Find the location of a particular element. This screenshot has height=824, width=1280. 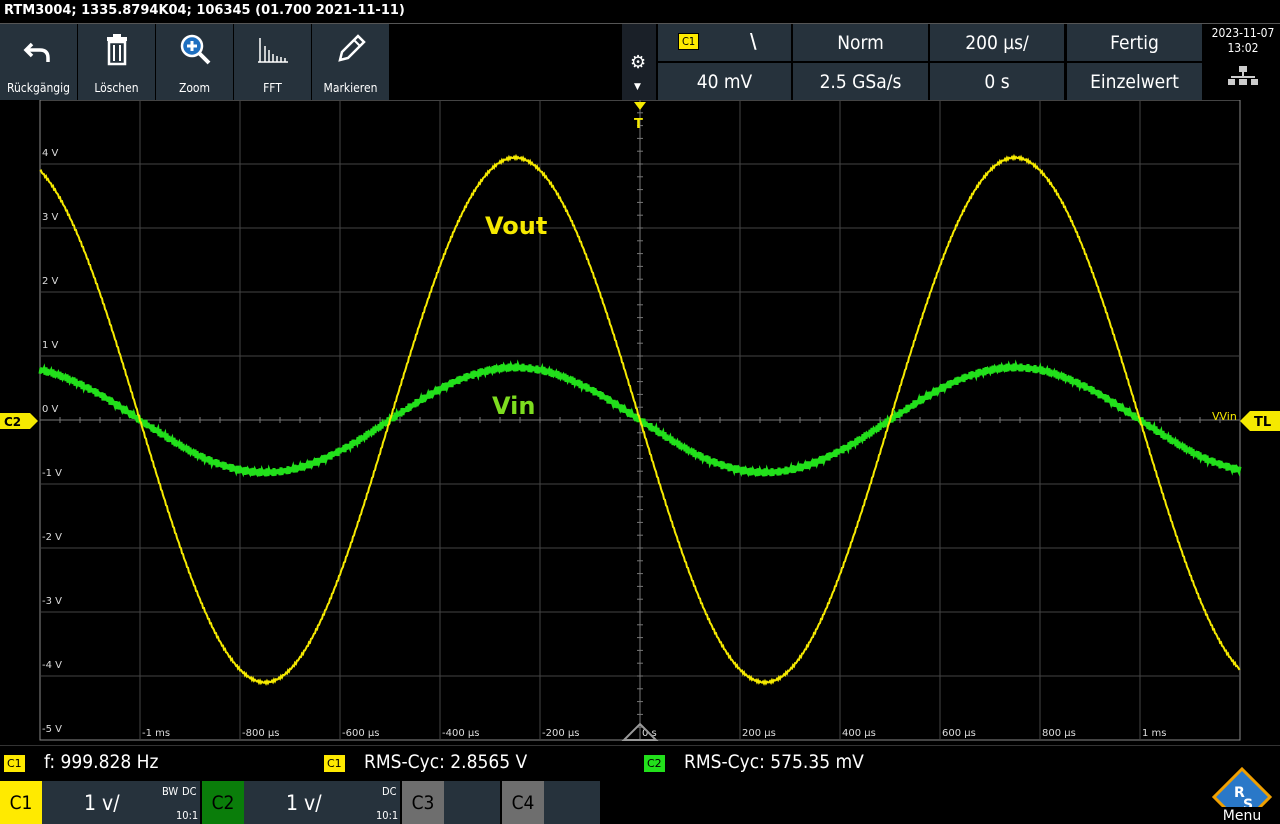

ch4-label: C4 is located at coordinates (523, 802).